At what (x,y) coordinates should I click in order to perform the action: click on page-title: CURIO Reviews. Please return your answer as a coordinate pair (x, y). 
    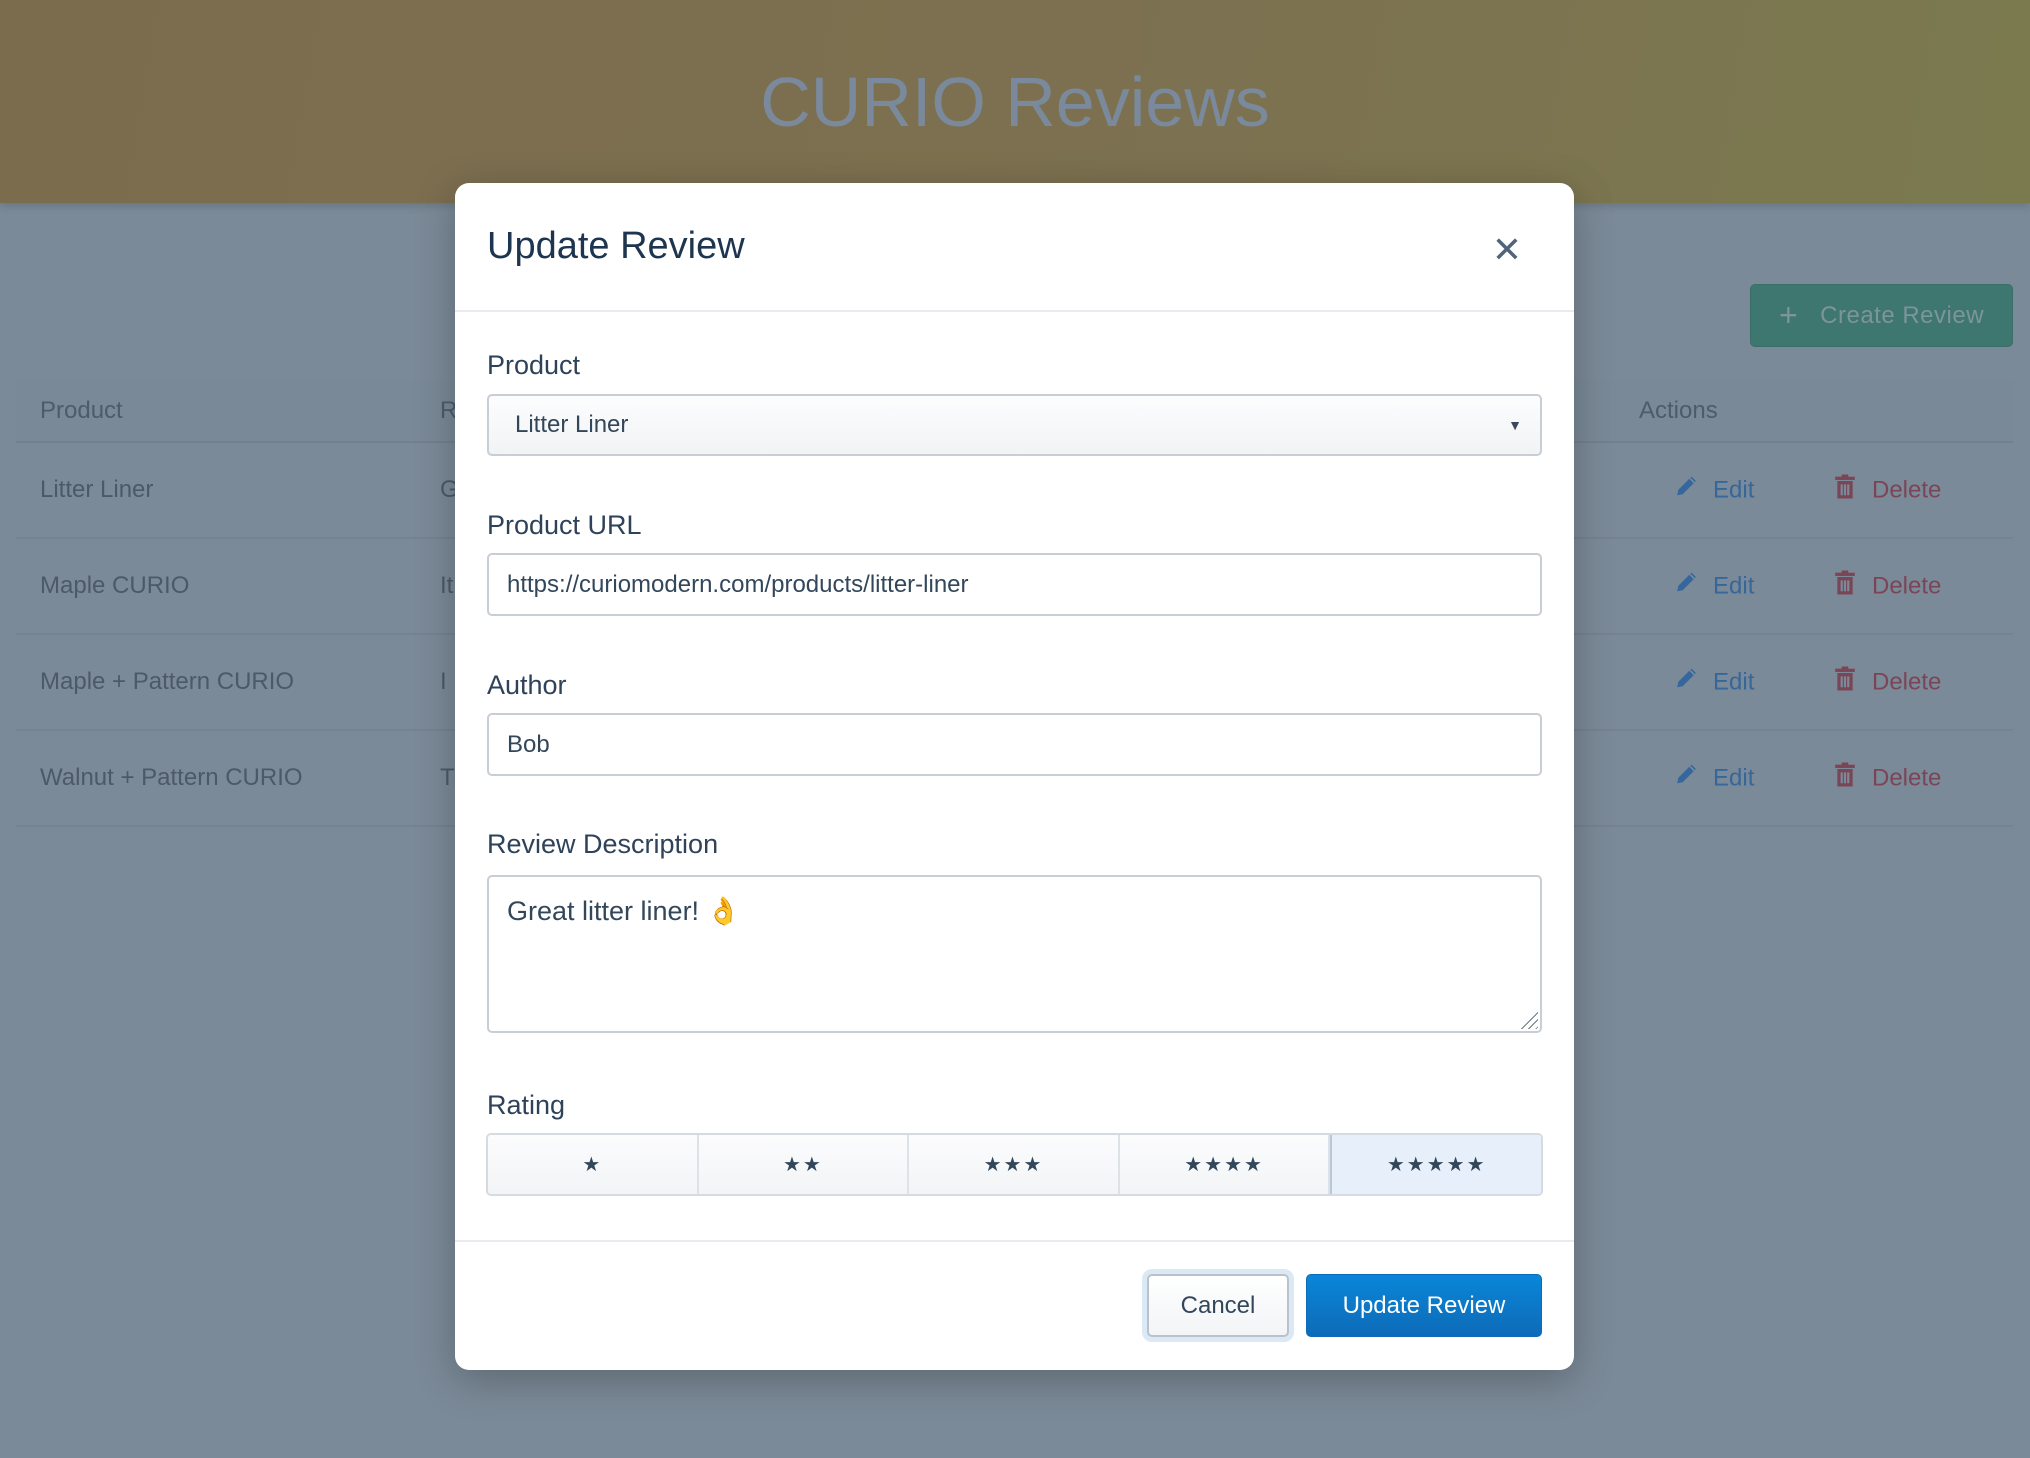
    Looking at the image, I should click on (1015, 102).